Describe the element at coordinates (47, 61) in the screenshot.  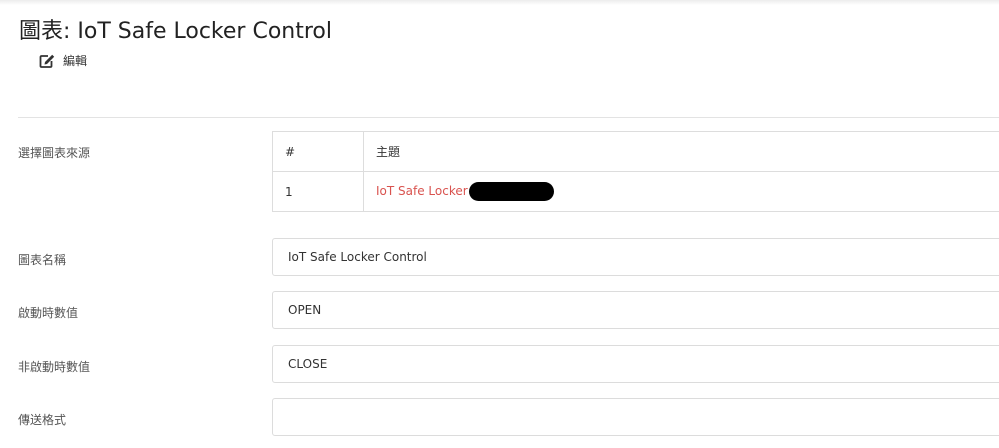
I see `pencil-square-icon` at that location.